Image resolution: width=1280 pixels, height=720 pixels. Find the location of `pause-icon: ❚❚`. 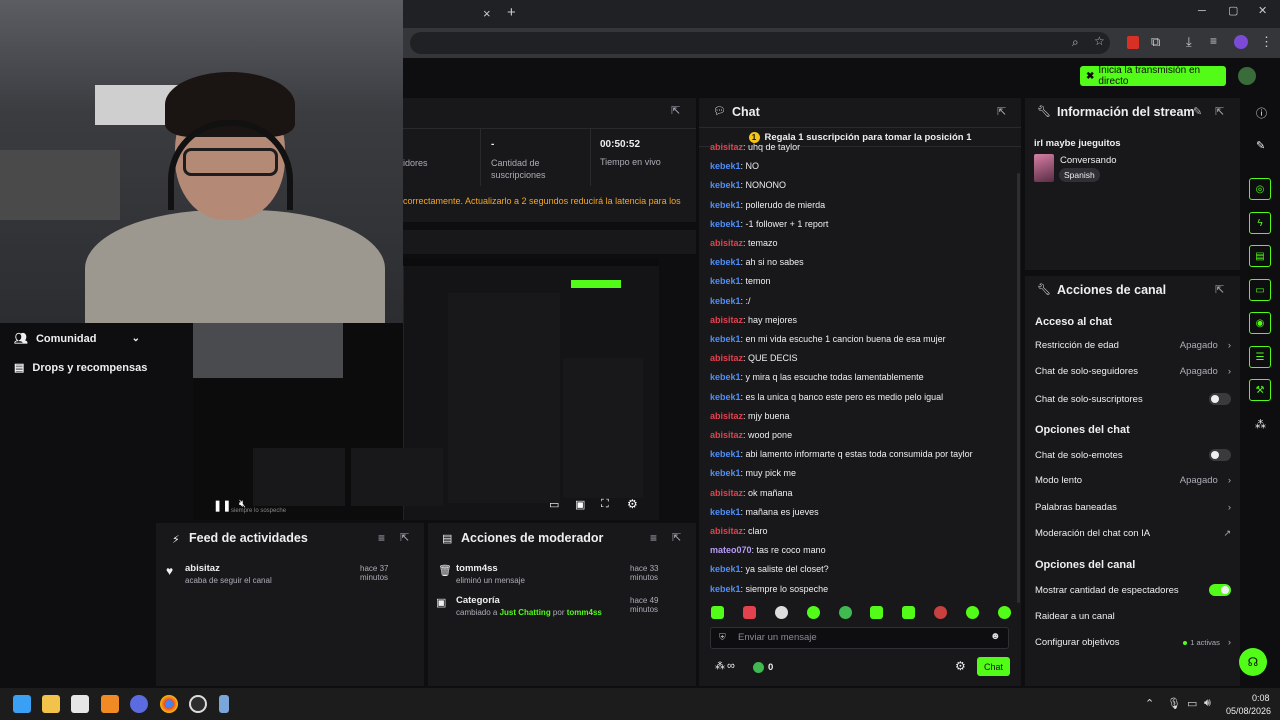

pause-icon: ❚❚ is located at coordinates (222, 505).